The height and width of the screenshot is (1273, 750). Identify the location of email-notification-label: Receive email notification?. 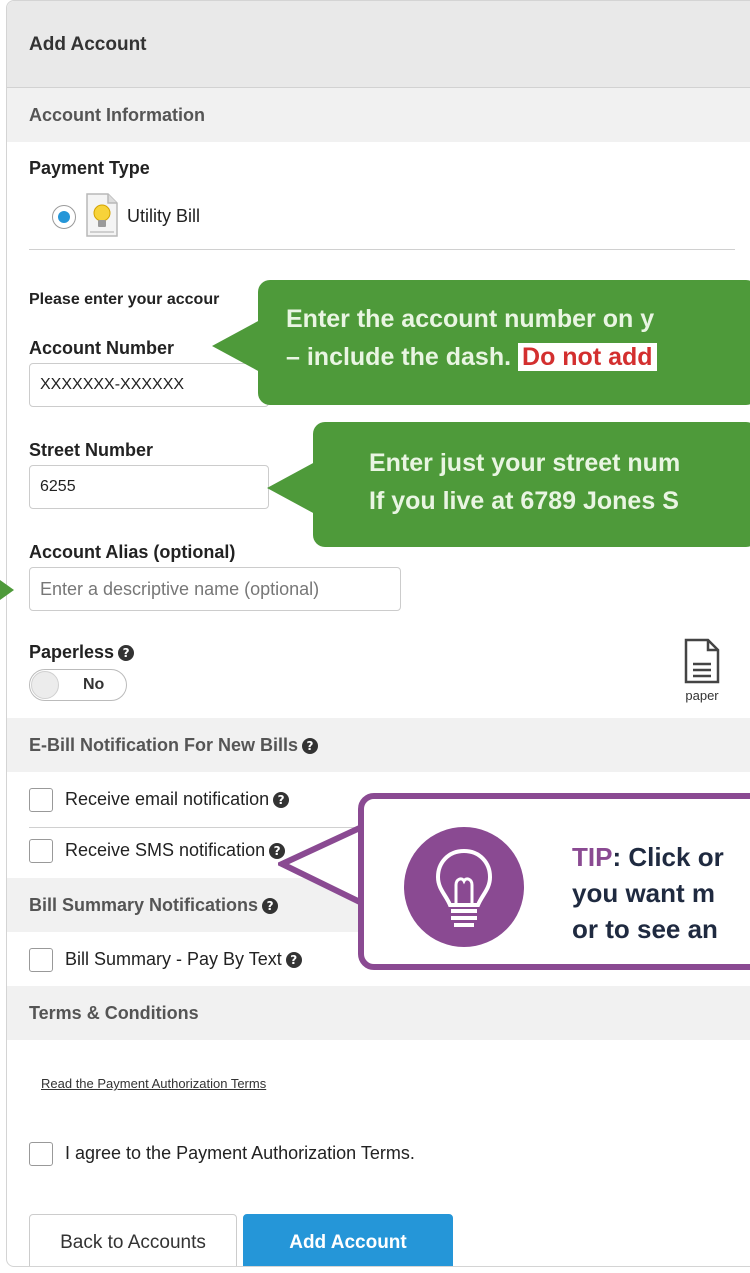
(177, 799).